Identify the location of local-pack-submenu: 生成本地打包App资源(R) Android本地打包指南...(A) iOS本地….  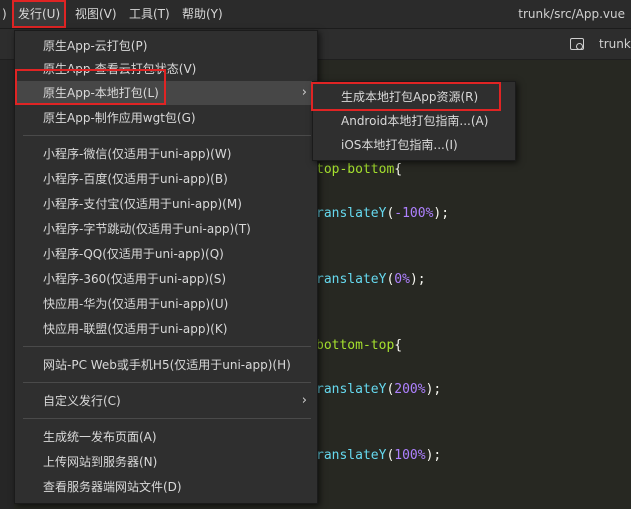
(414, 121).